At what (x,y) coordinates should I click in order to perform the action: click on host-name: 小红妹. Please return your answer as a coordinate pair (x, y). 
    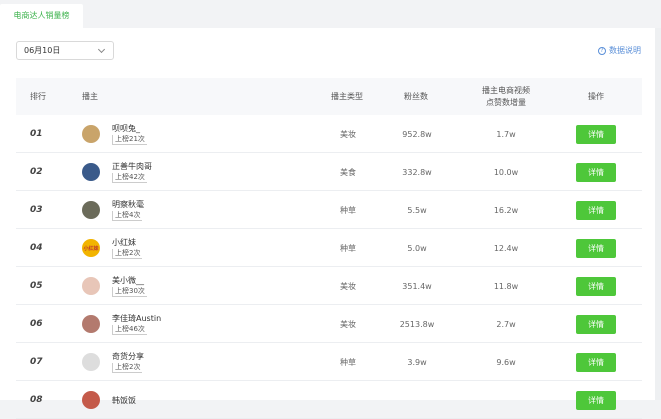
    Looking at the image, I should click on (124, 242).